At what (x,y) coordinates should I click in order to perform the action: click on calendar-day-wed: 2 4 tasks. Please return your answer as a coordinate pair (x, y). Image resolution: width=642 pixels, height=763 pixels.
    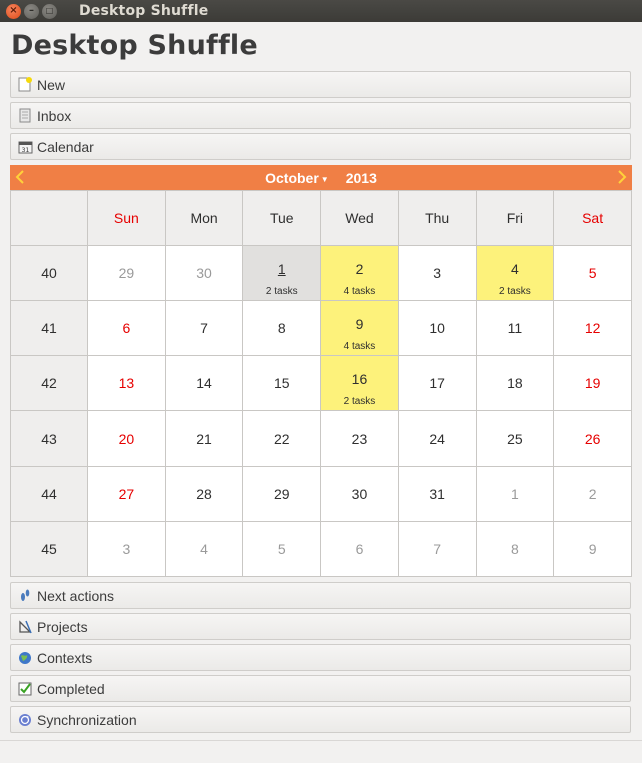
    Looking at the image, I should click on (359, 273).